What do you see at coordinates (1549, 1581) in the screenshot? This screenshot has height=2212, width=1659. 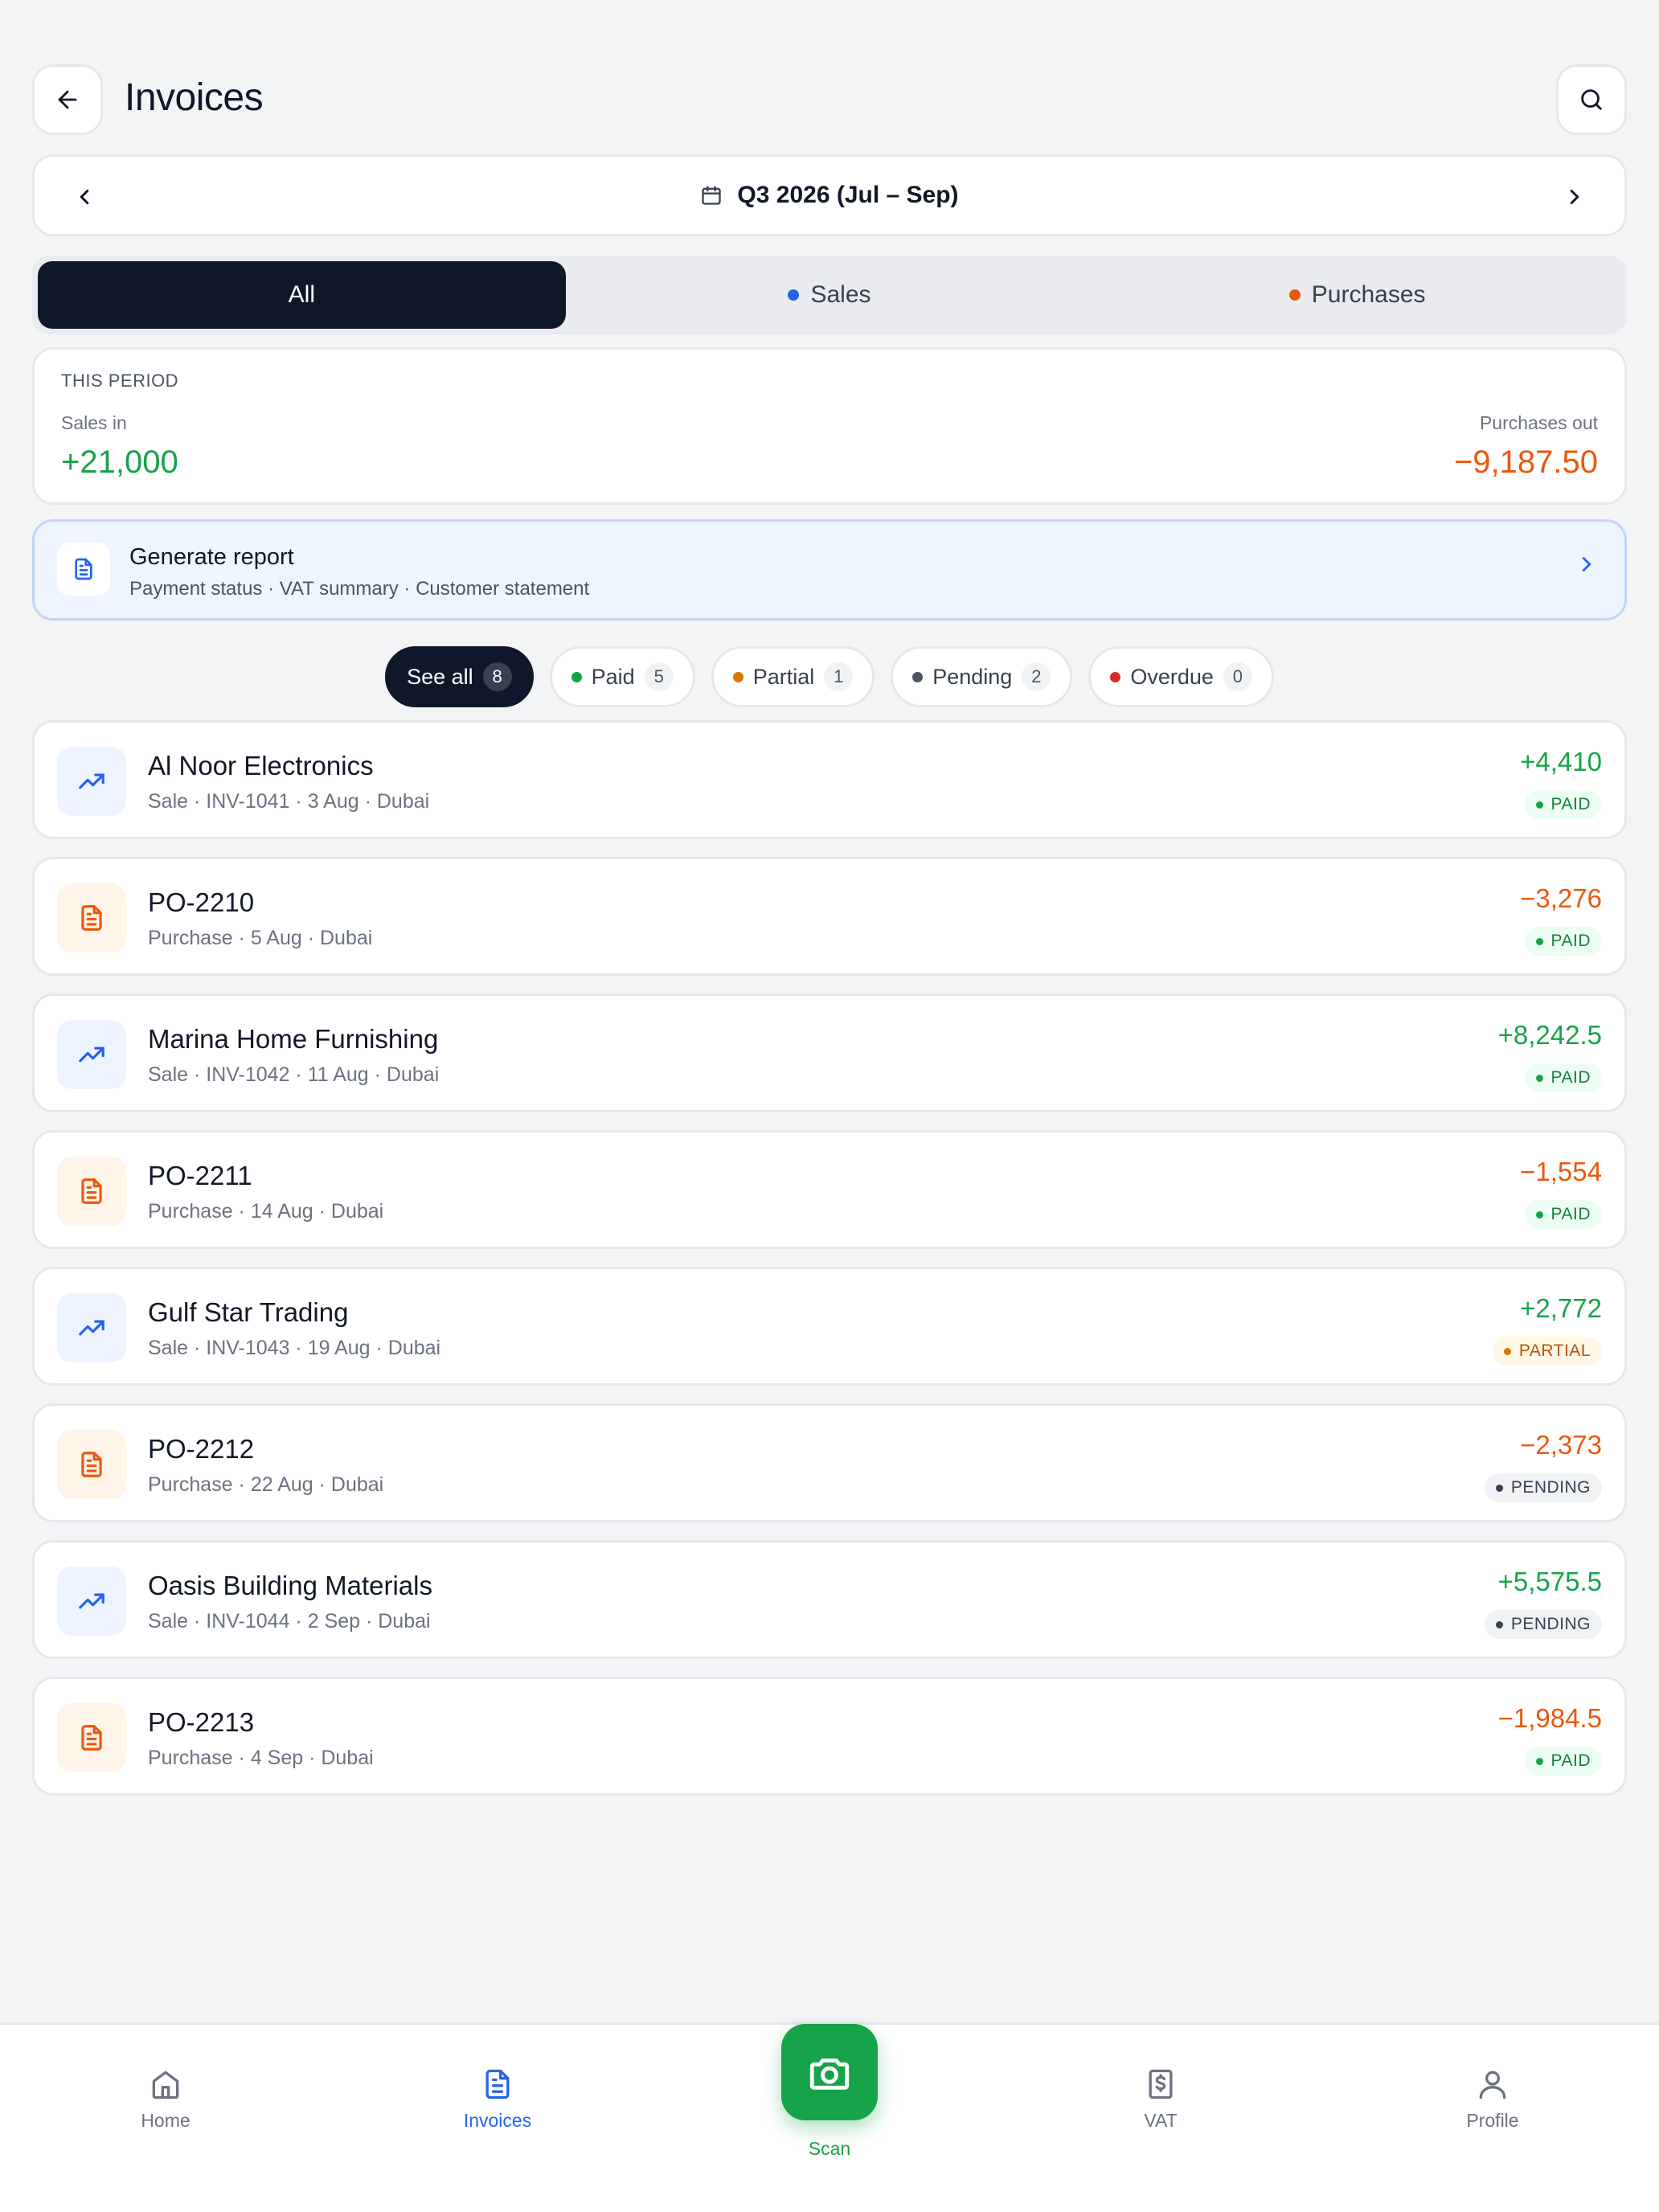 I see `invoice-amount: +5,575.5` at bounding box center [1549, 1581].